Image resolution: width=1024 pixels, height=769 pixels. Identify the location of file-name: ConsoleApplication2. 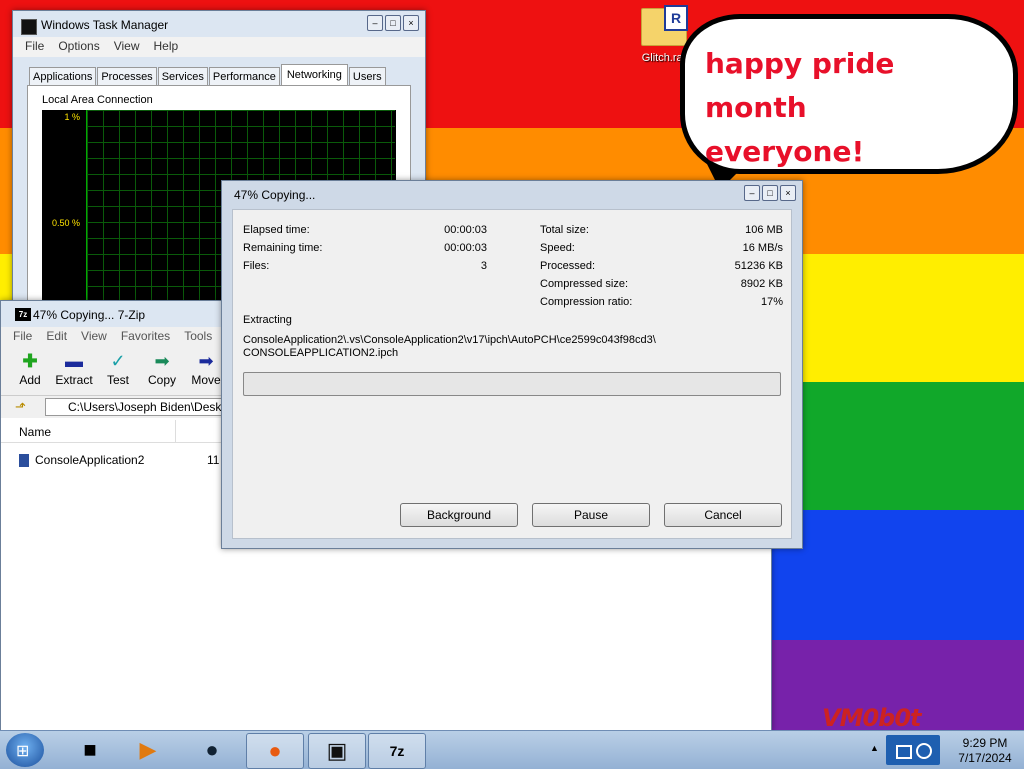
(90, 460).